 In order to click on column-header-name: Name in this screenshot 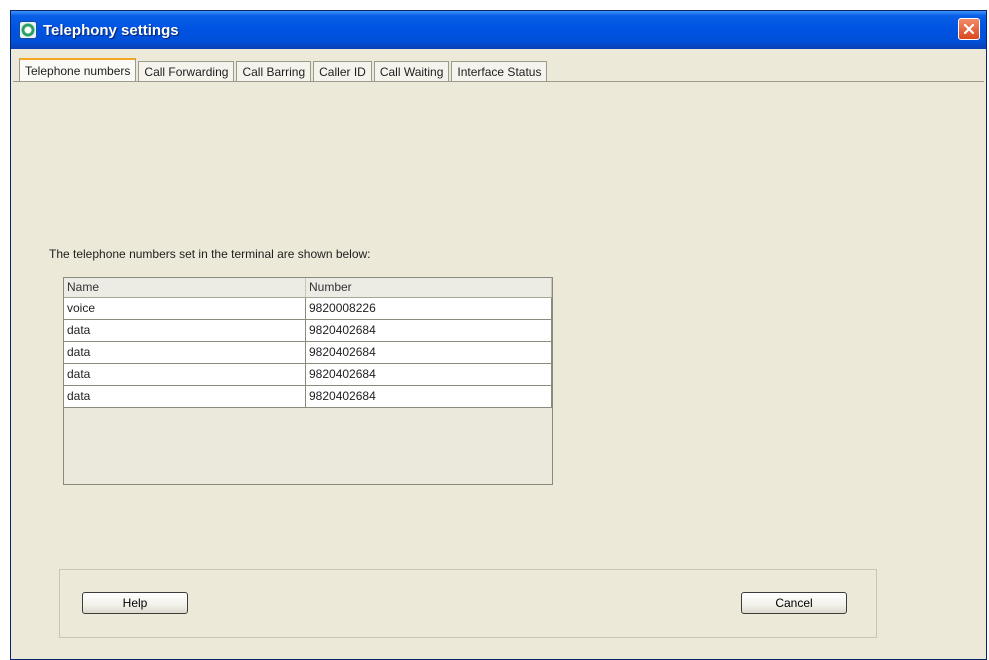, I will do `click(185, 287)`.